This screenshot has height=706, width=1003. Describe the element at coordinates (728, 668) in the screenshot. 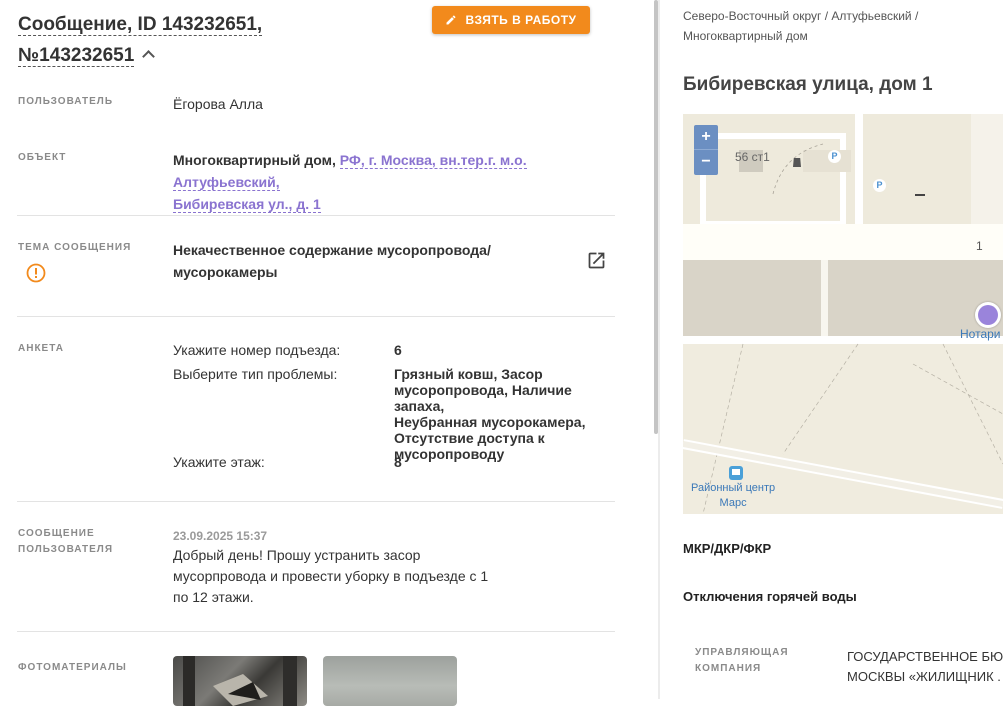

I see `management-label-line: КОМПАНИЯ` at that location.